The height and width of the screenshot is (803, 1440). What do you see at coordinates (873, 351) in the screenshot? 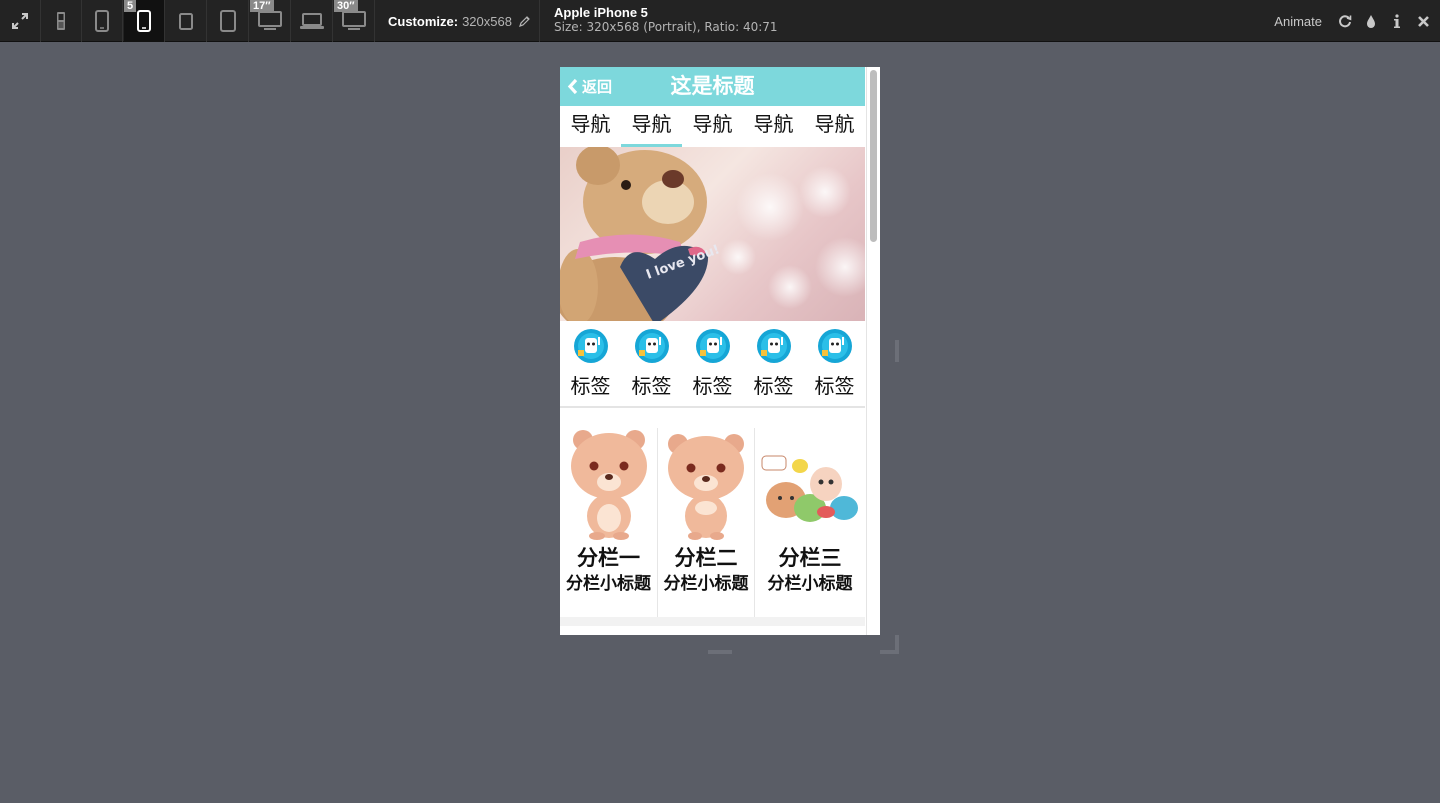
I see `scrollbar` at bounding box center [873, 351].